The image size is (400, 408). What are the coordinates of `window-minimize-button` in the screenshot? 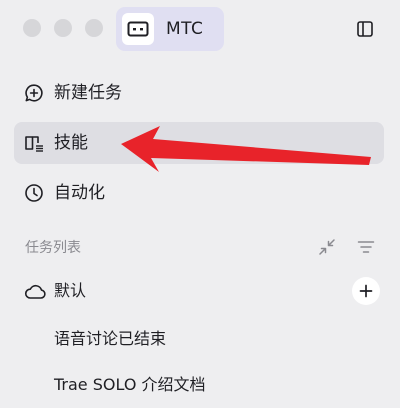 It's located at (63, 28).